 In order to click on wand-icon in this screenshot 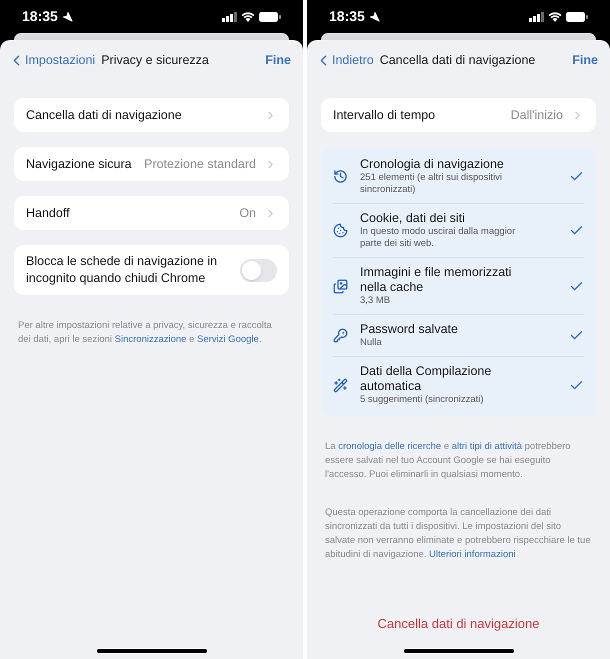, I will do `click(340, 385)`.